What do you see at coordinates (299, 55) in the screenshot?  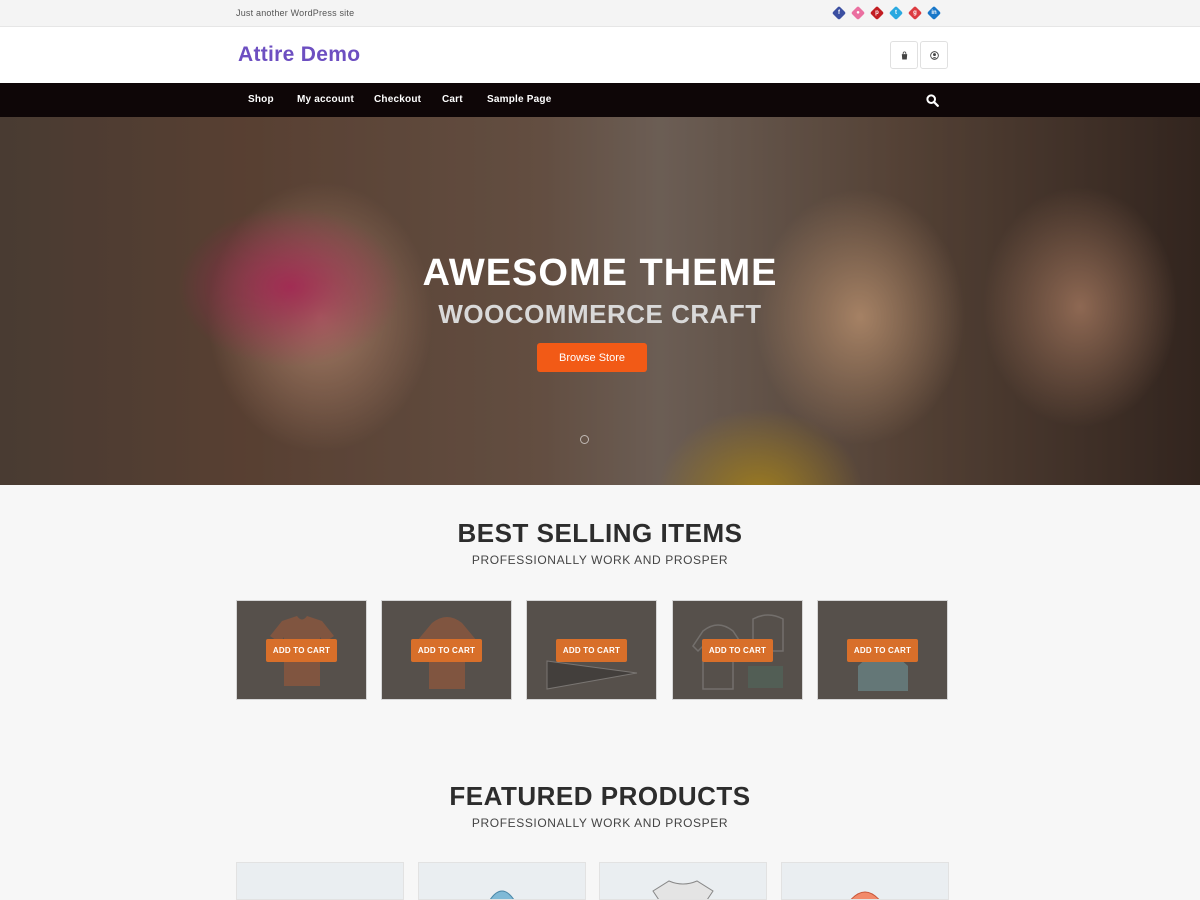 I see `site-title: Attire Demo` at bounding box center [299, 55].